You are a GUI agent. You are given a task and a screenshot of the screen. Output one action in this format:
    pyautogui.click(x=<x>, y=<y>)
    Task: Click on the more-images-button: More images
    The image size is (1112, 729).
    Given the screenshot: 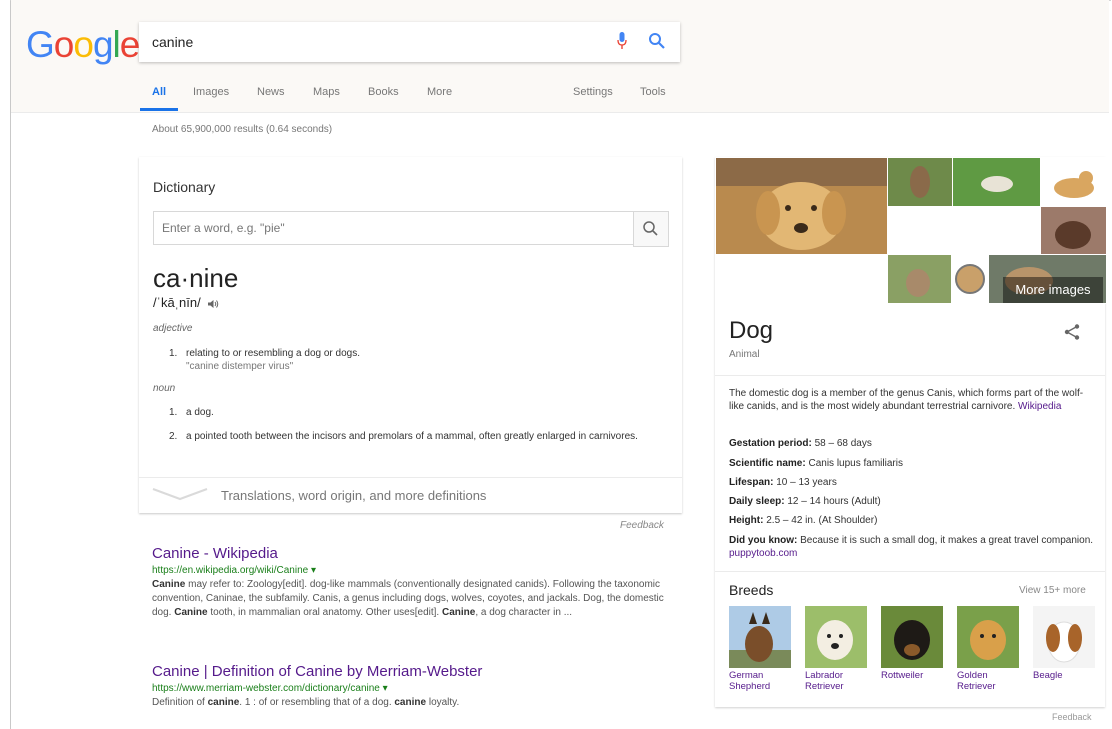 What is the action you would take?
    pyautogui.click(x=1053, y=290)
    